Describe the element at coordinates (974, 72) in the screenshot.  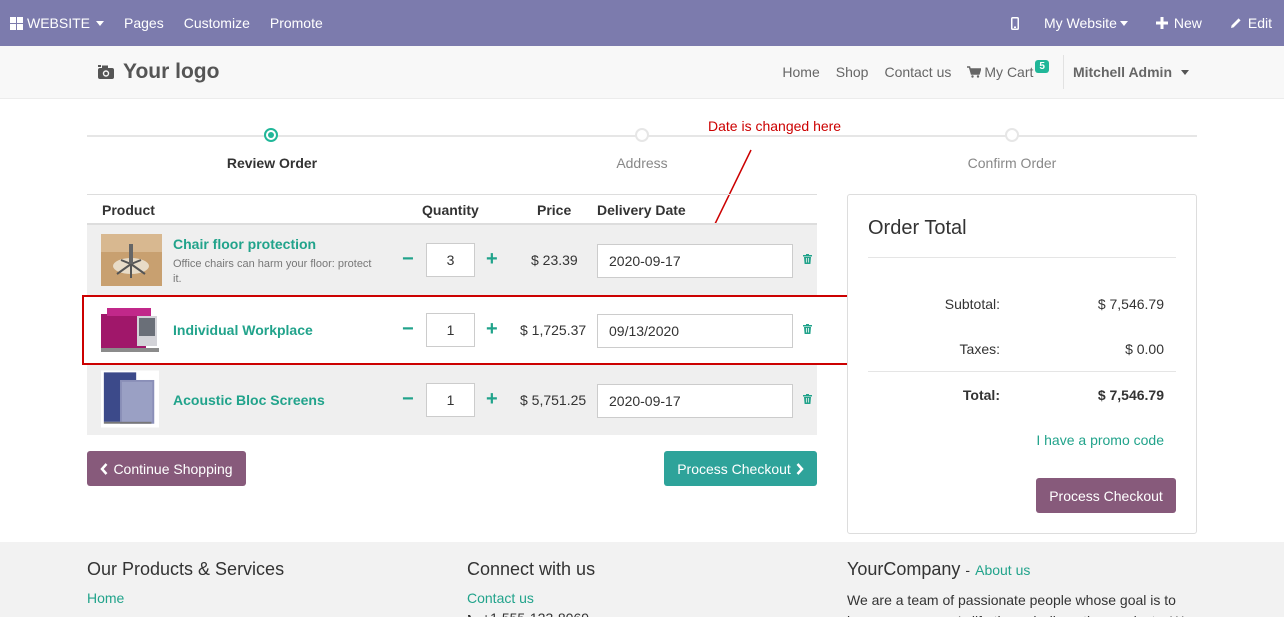
I see `shopping-cart-icon` at that location.